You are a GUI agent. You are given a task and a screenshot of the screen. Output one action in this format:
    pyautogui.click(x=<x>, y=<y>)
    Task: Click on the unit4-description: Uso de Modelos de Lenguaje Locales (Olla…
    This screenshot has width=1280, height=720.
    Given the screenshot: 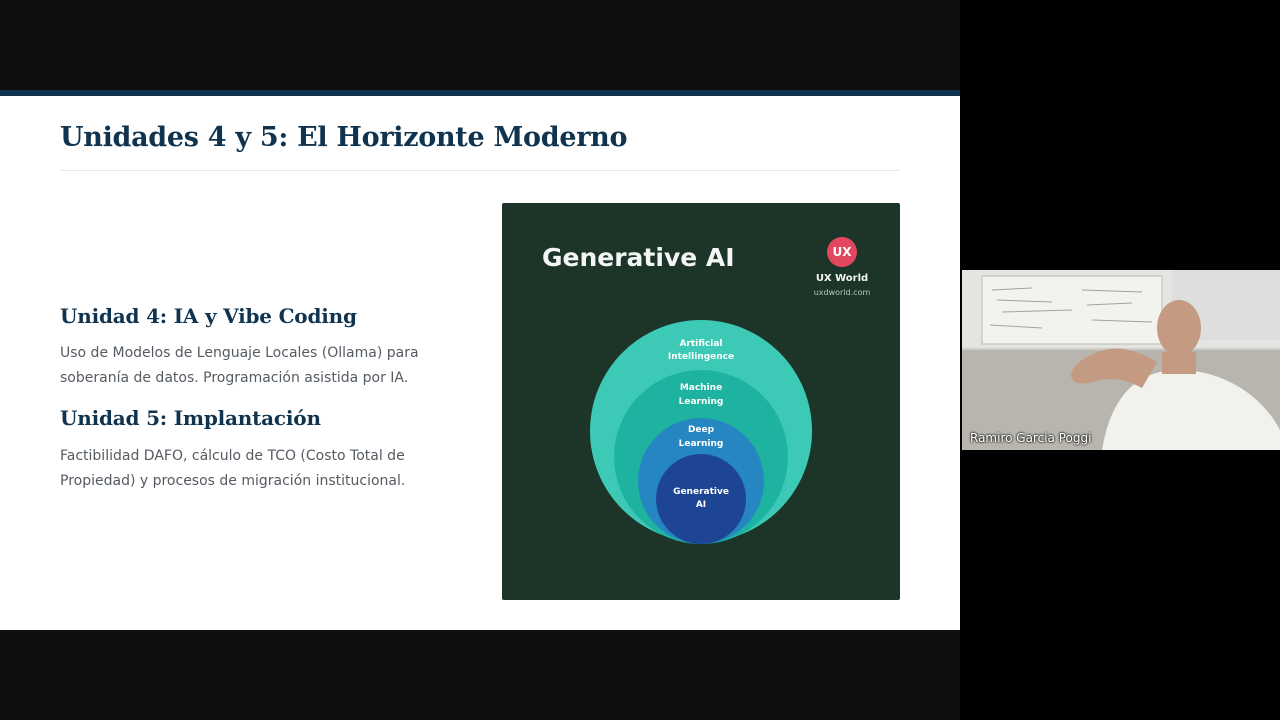 What is the action you would take?
    pyautogui.click(x=239, y=365)
    